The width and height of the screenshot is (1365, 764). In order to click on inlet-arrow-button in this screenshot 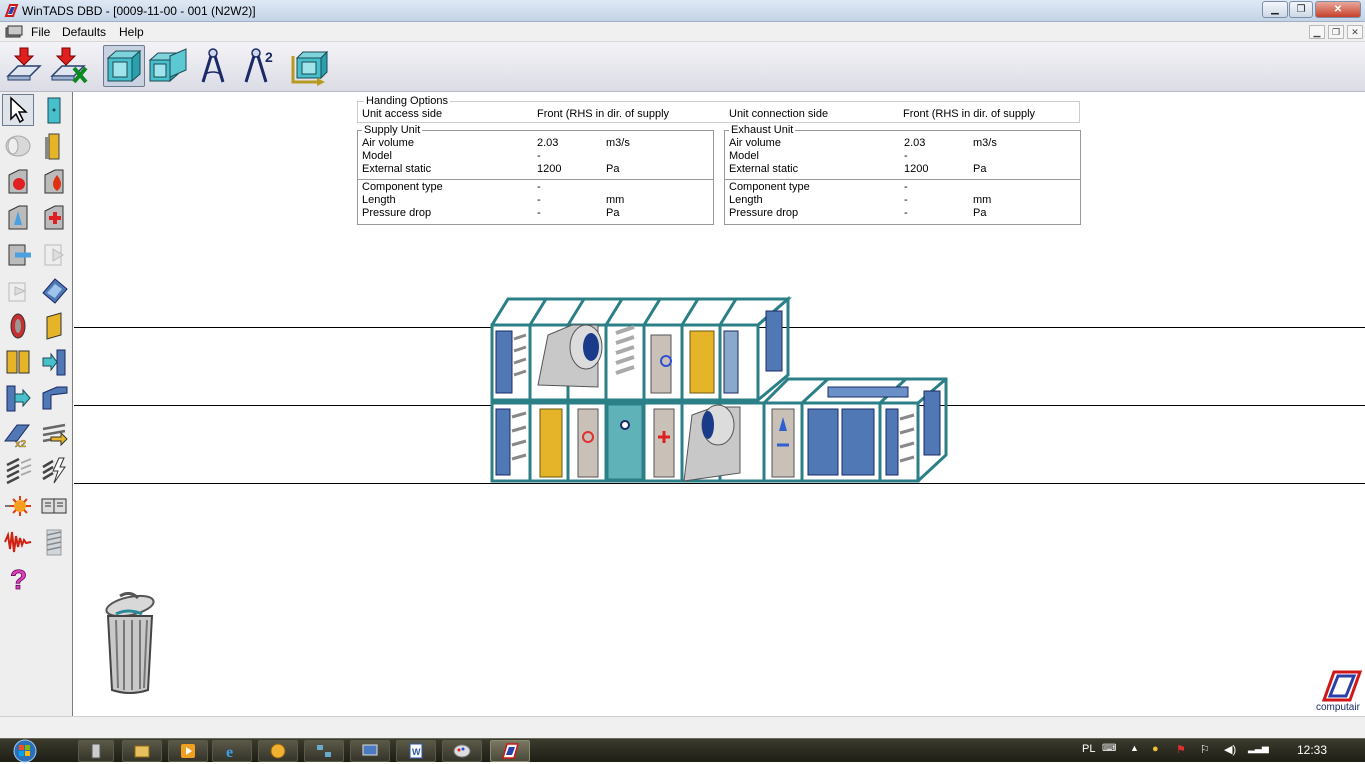, I will do `click(54, 362)`.